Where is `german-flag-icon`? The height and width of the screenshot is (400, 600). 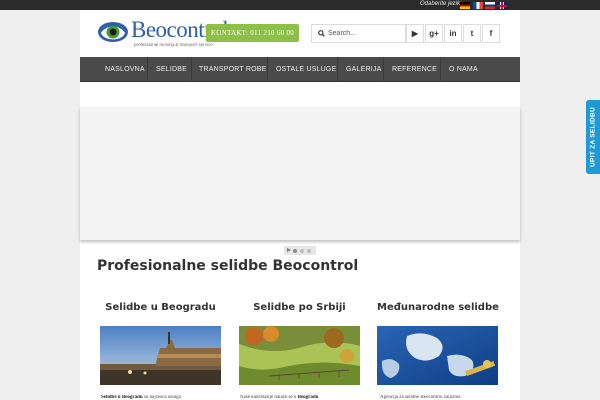
german-flag-icon is located at coordinates (465, 5).